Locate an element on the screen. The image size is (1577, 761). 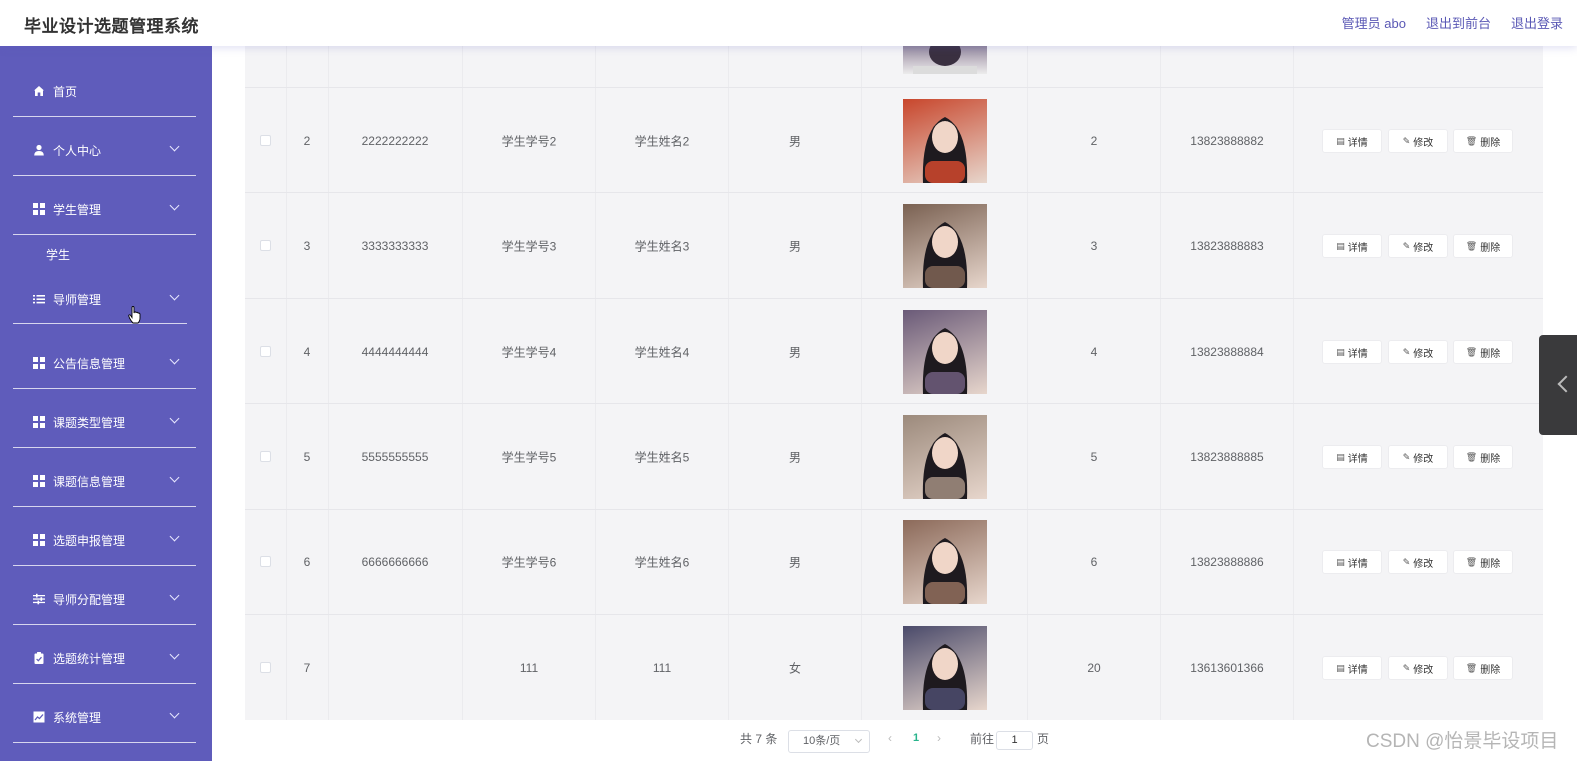
sidebar-item-student-management: 学生管理 is located at coordinates (104, 209).